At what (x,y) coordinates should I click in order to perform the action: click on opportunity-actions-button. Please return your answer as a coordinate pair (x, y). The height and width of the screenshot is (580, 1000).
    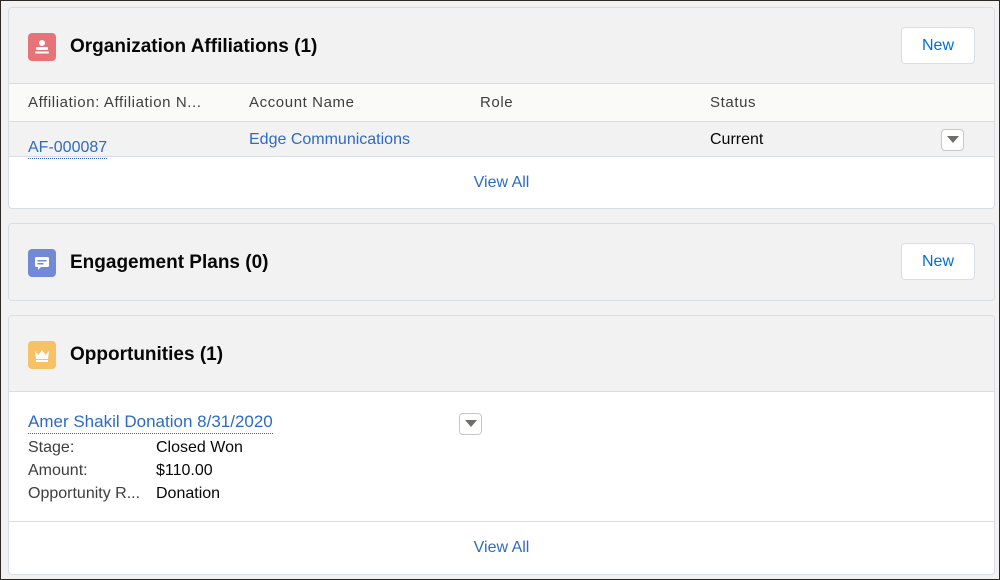
    Looking at the image, I should click on (470, 424).